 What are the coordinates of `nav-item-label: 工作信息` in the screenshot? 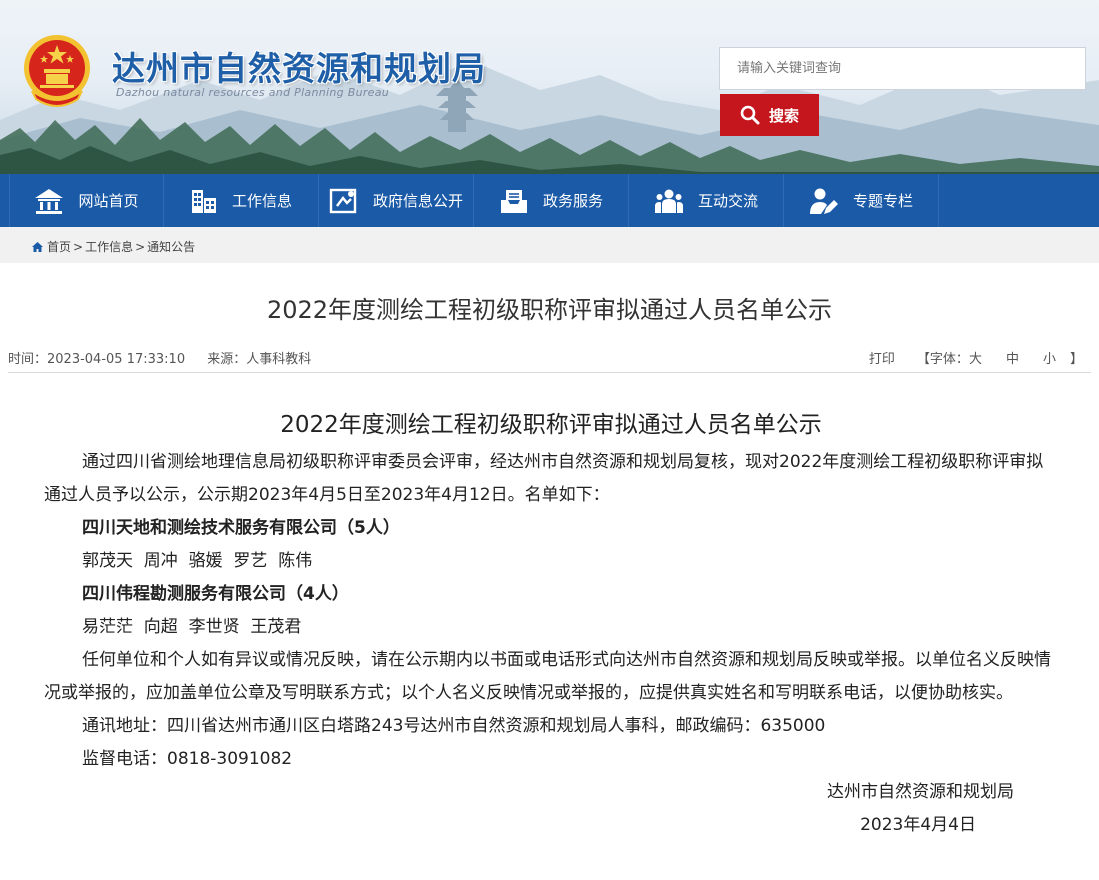 It's located at (261, 201).